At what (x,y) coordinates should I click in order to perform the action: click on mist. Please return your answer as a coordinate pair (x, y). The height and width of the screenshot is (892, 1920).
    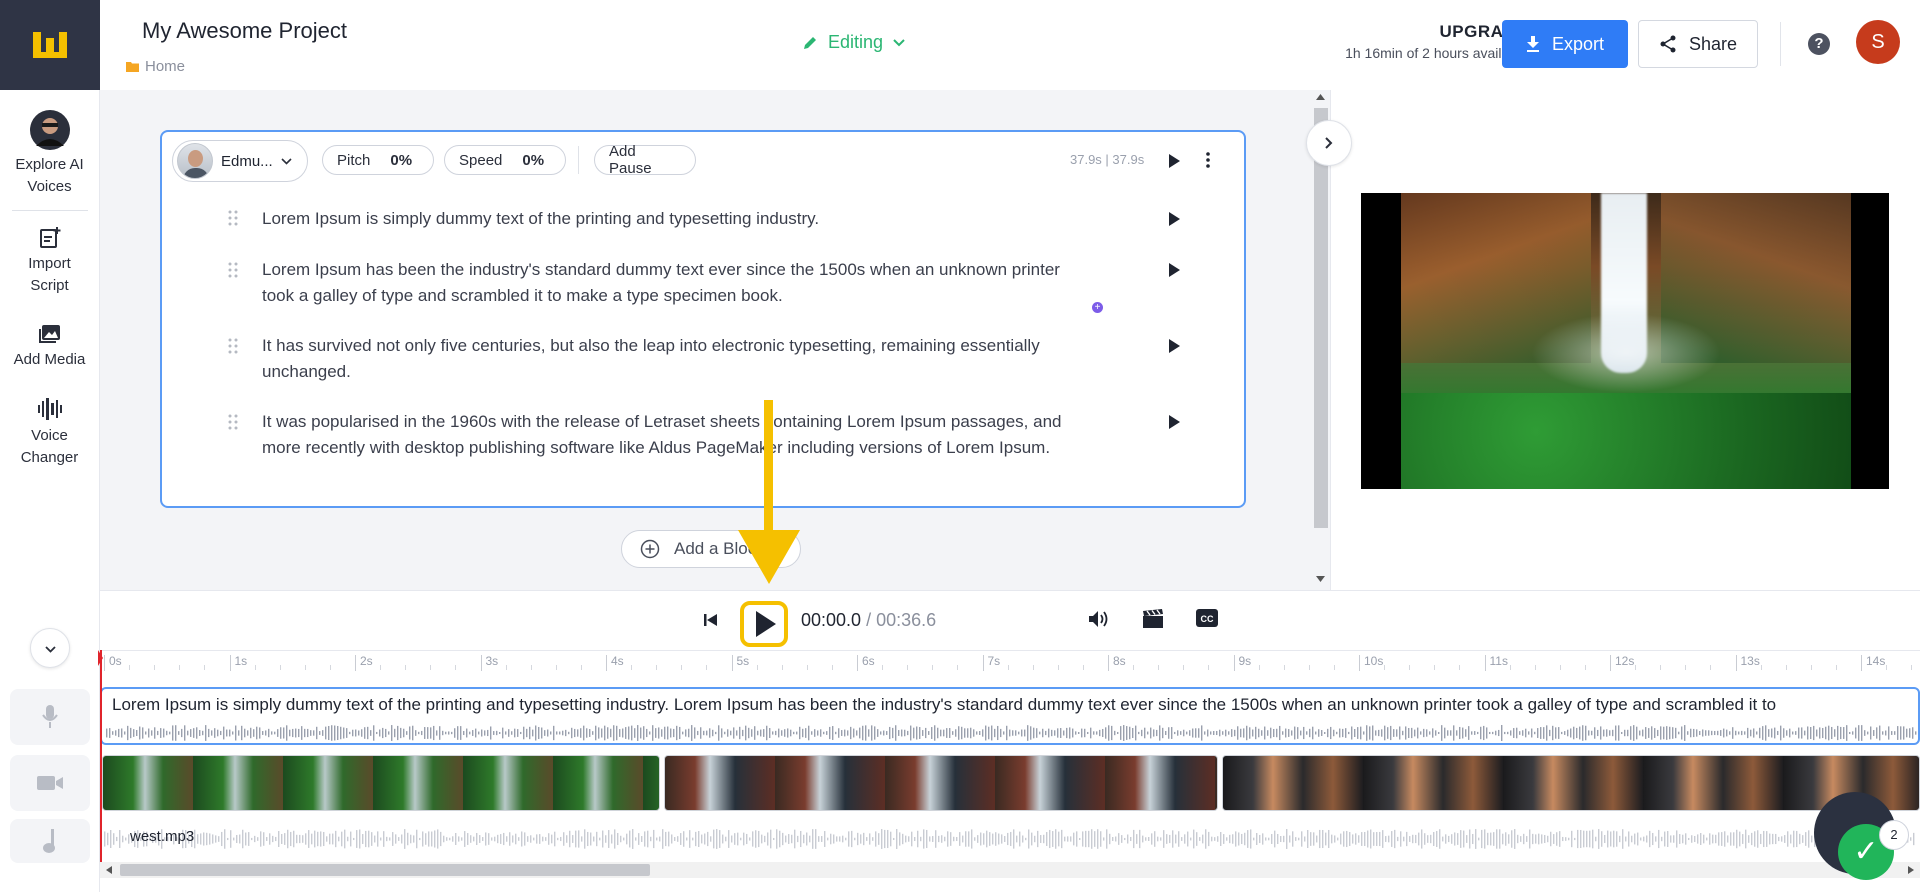
    Looking at the image, I should click on (1626, 353).